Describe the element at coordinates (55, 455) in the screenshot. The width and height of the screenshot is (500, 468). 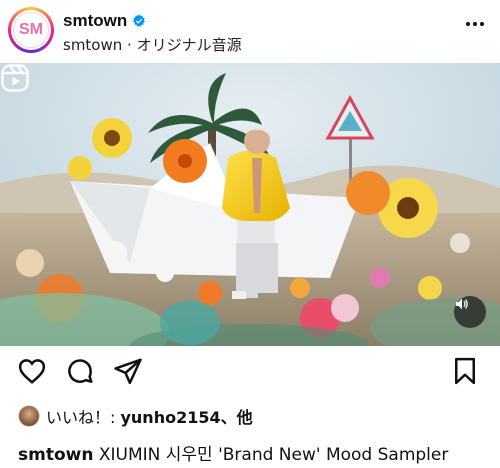
I see `caption-username: smtown` at that location.